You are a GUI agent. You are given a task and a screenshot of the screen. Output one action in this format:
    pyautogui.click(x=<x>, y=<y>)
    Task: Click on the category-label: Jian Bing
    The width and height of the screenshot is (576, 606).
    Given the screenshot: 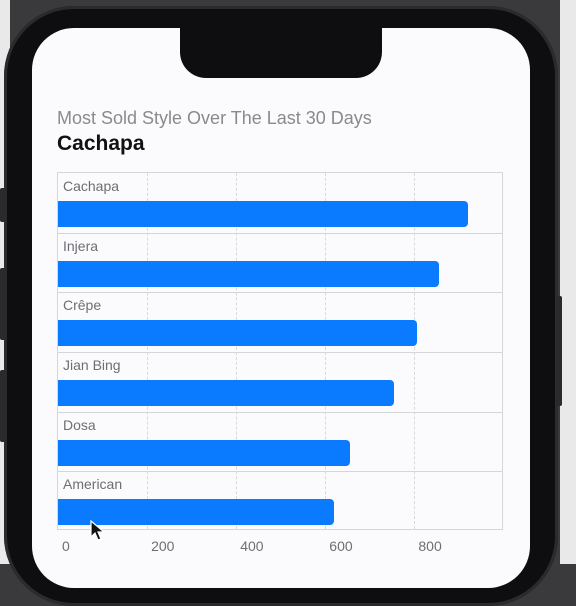 What is the action you would take?
    pyautogui.click(x=92, y=365)
    